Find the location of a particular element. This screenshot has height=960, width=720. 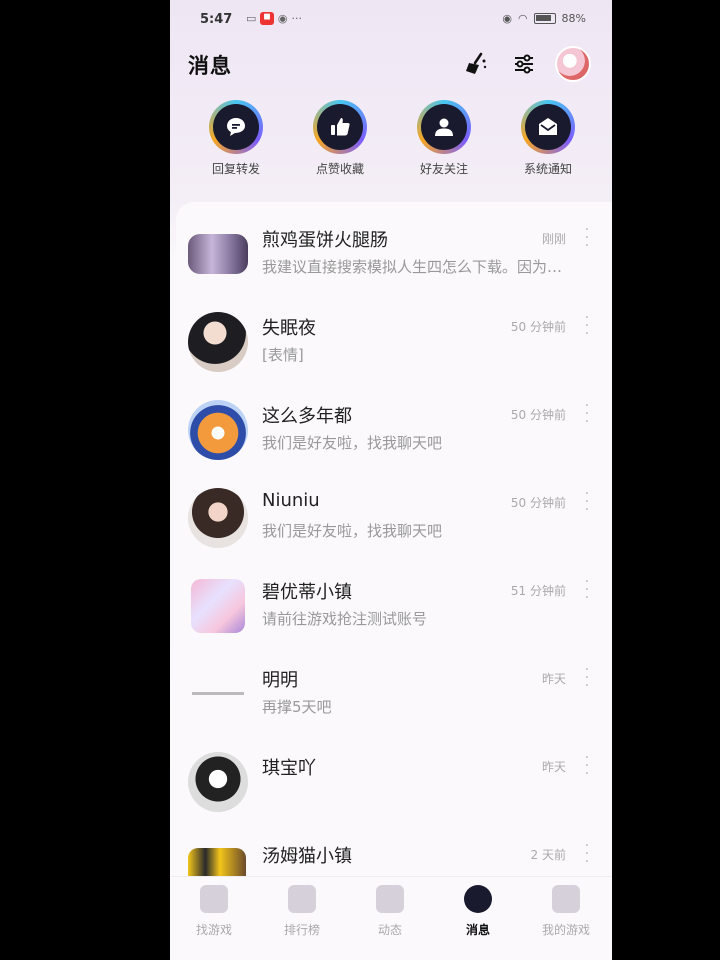

person-icon is located at coordinates (444, 127).